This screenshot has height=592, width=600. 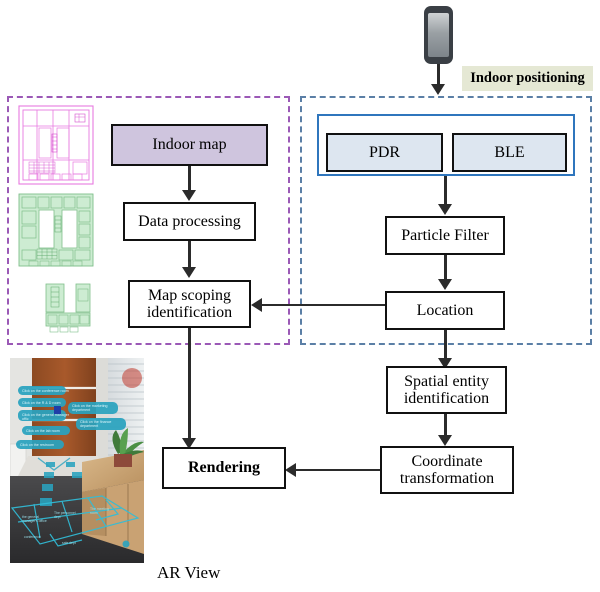 I want to click on svg-text: room, so click(x=94, y=513).